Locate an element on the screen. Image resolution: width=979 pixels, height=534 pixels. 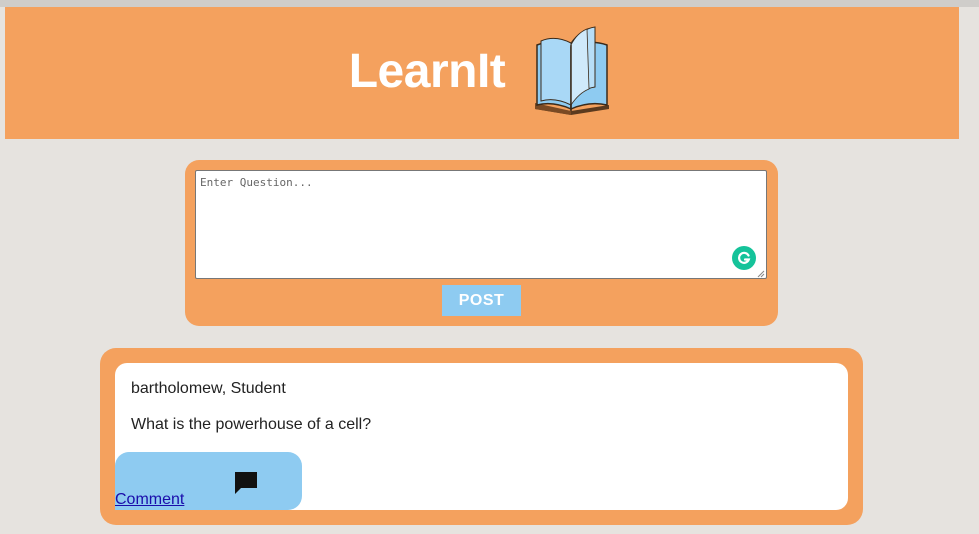
question-input is located at coordinates (481, 224).